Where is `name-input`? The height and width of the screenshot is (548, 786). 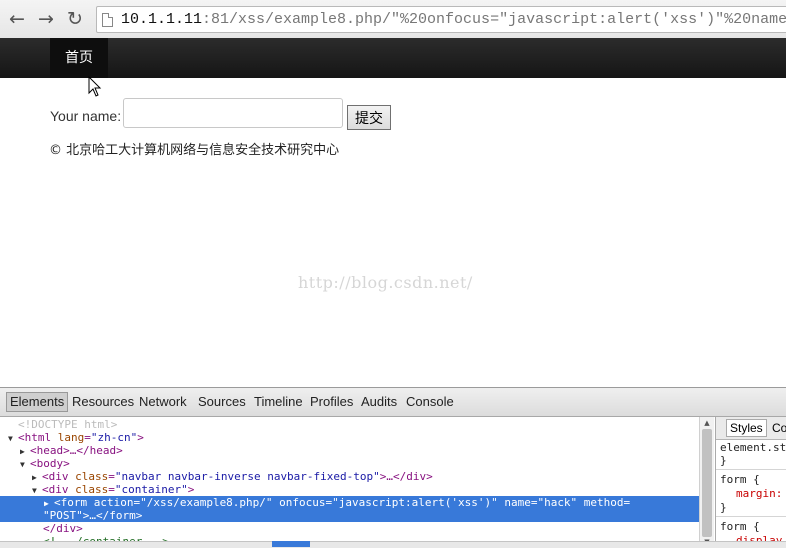 name-input is located at coordinates (233, 113).